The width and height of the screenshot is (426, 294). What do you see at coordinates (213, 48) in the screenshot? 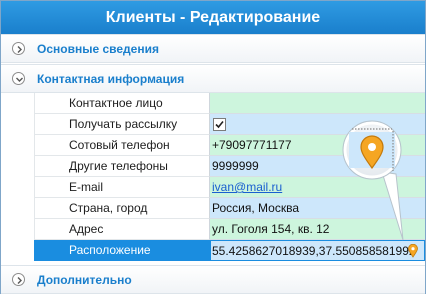
I see `section-basic-info: Основные сведения` at bounding box center [213, 48].